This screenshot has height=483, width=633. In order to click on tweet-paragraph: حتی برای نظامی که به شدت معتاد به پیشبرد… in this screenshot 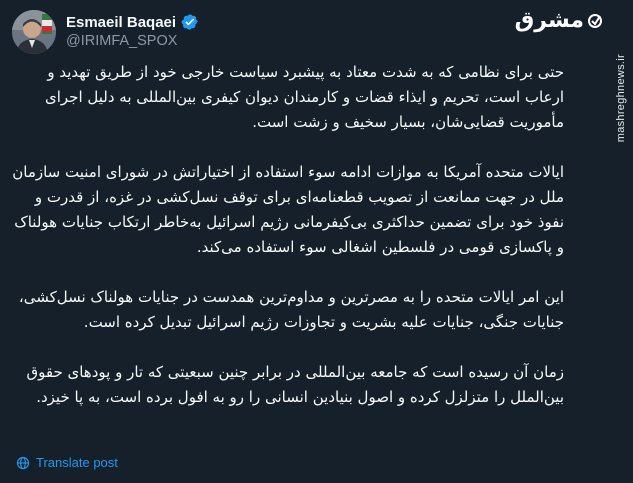, I will do `click(304, 97)`.